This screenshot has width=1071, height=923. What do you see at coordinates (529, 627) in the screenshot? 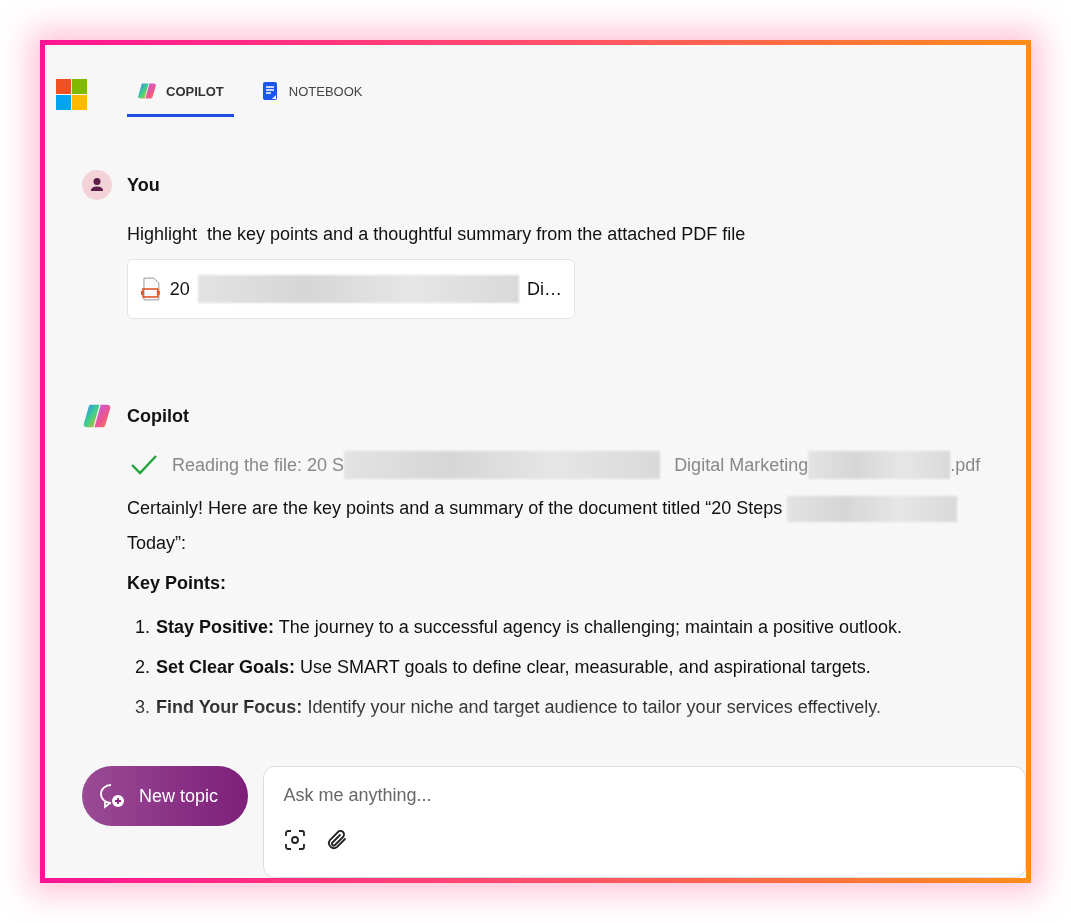
I see `list-item: Stay Positive: The journey to a successful agency is challenging; maintain a positive outlook.` at bounding box center [529, 627].